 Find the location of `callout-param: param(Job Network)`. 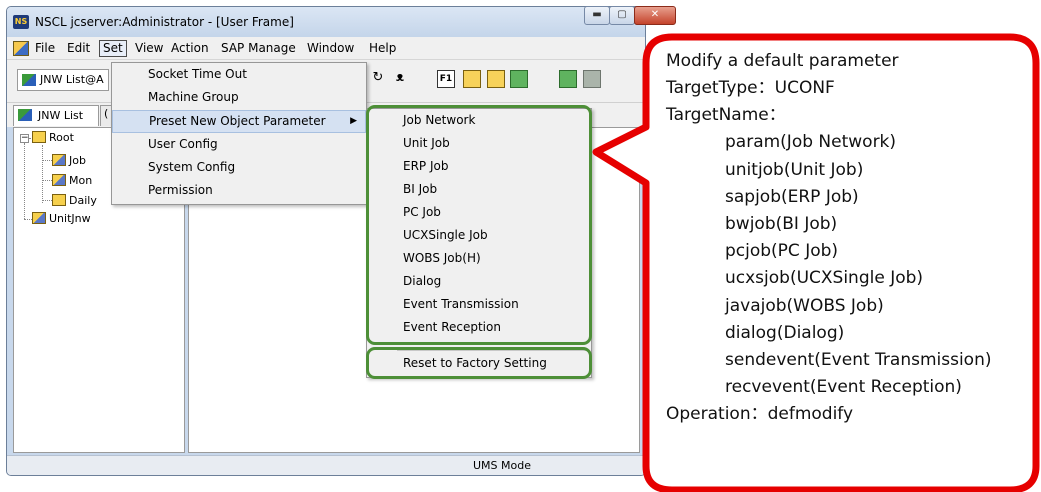

callout-param: param(Job Network) is located at coordinates (811, 142).